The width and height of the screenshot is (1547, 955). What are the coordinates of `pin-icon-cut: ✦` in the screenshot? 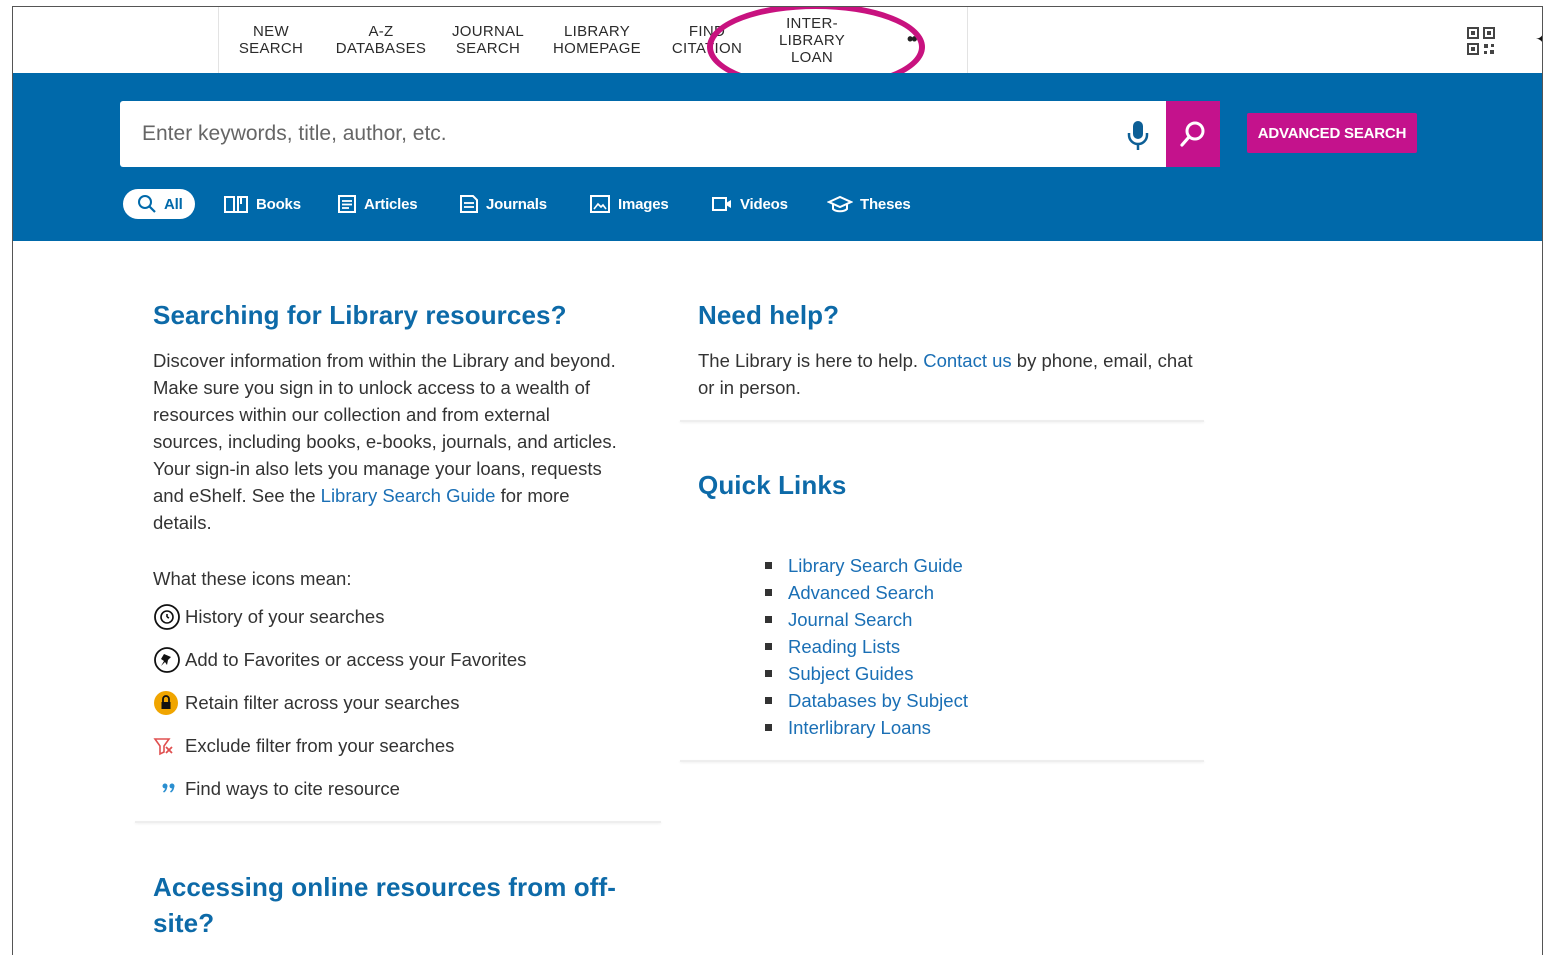 It's located at (1538, 38).